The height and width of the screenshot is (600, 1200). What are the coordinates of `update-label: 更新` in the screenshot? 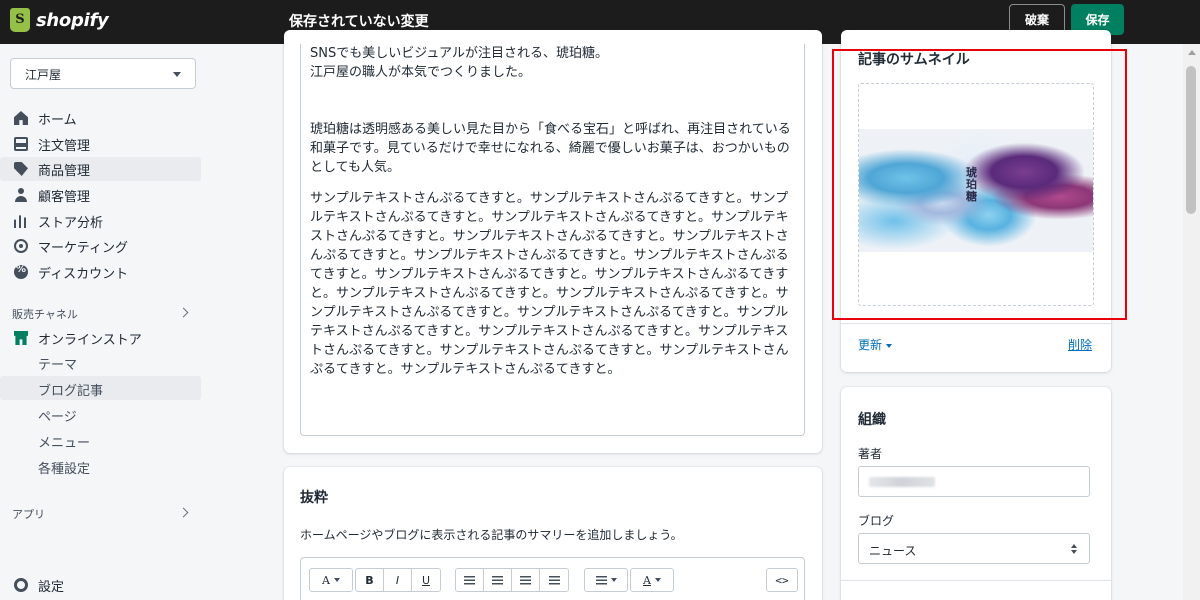 It's located at (870, 345).